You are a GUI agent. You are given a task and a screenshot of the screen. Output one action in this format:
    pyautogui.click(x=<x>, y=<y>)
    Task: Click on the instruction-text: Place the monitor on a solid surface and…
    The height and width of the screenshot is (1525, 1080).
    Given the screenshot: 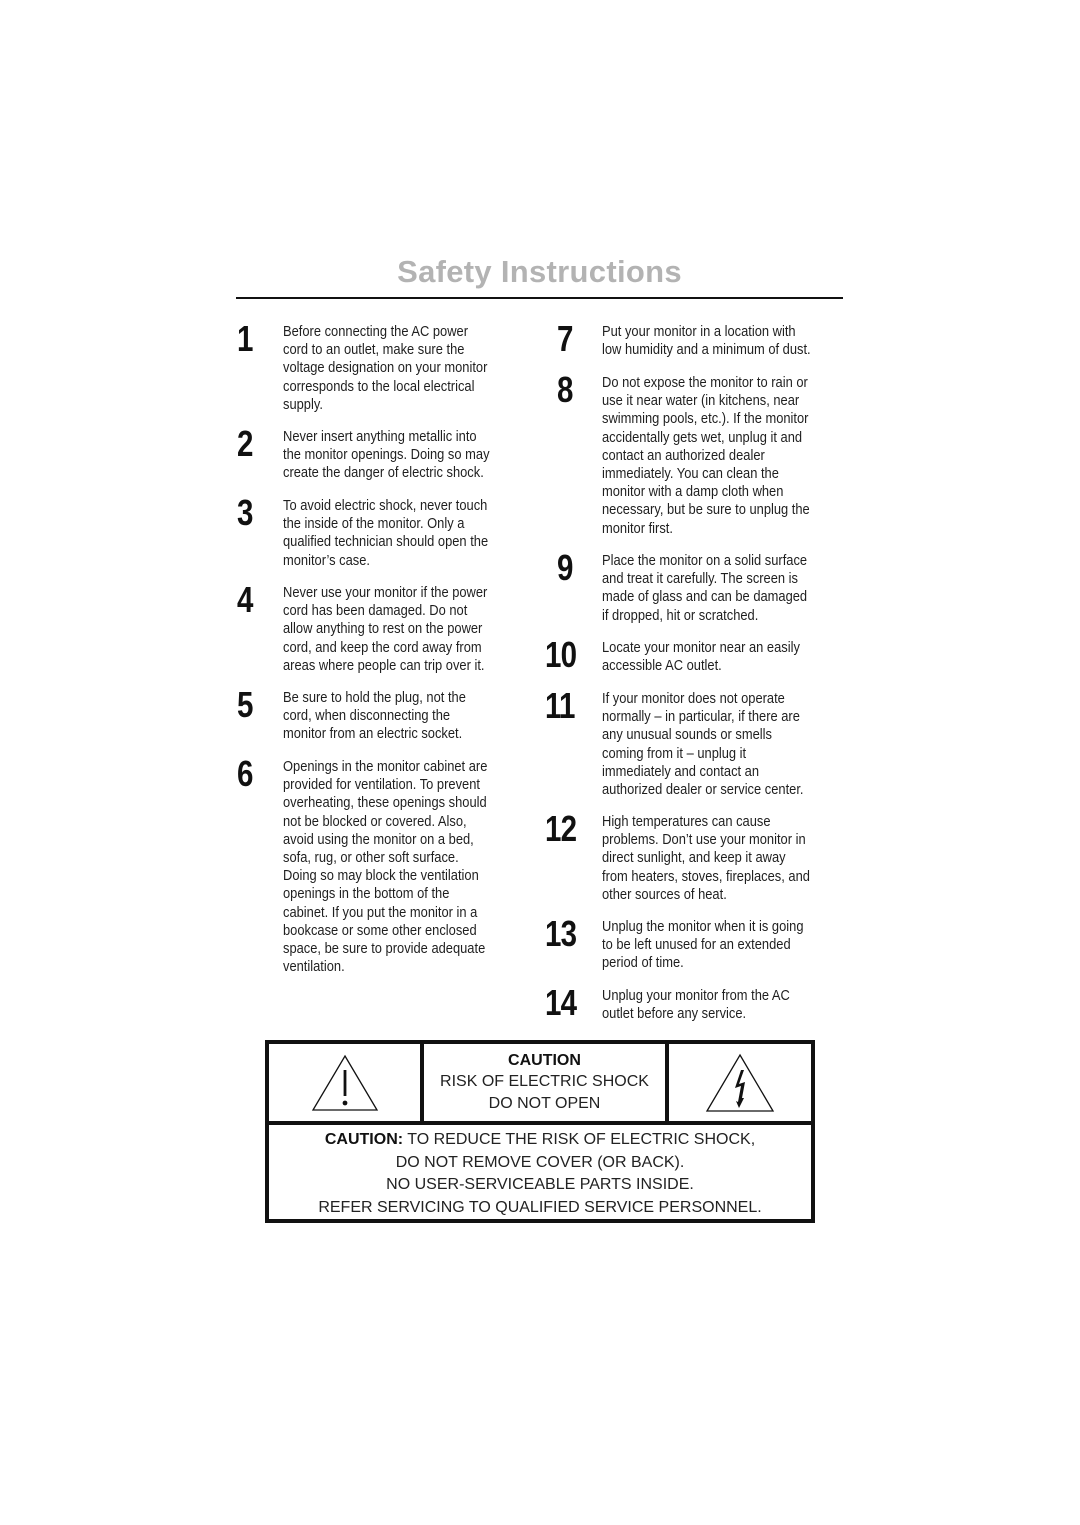 What is the action you would take?
    pyautogui.click(x=704, y=588)
    